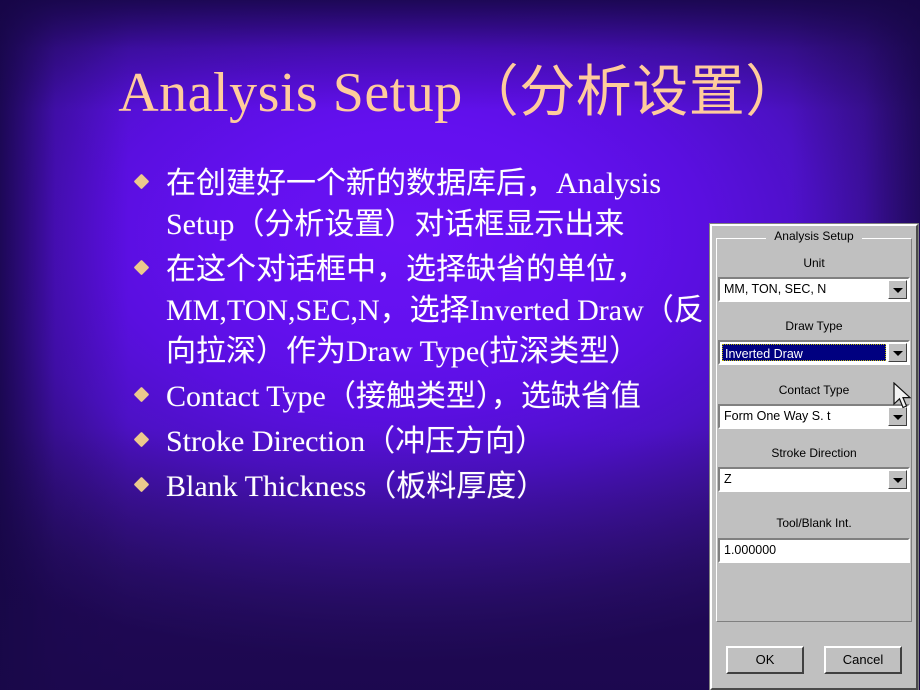  Describe the element at coordinates (356, 486) in the screenshot. I see `bullet-text: Blank Thickness（板料厚度）` at that location.